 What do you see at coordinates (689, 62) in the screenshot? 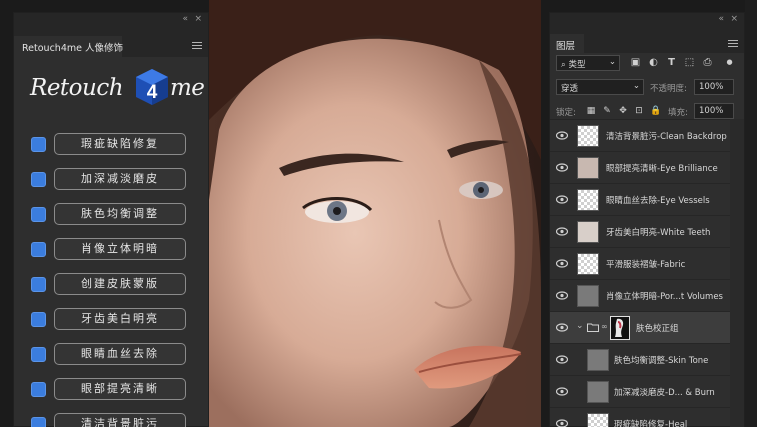
I see `shape-filter-icon: ⬚` at bounding box center [689, 62].